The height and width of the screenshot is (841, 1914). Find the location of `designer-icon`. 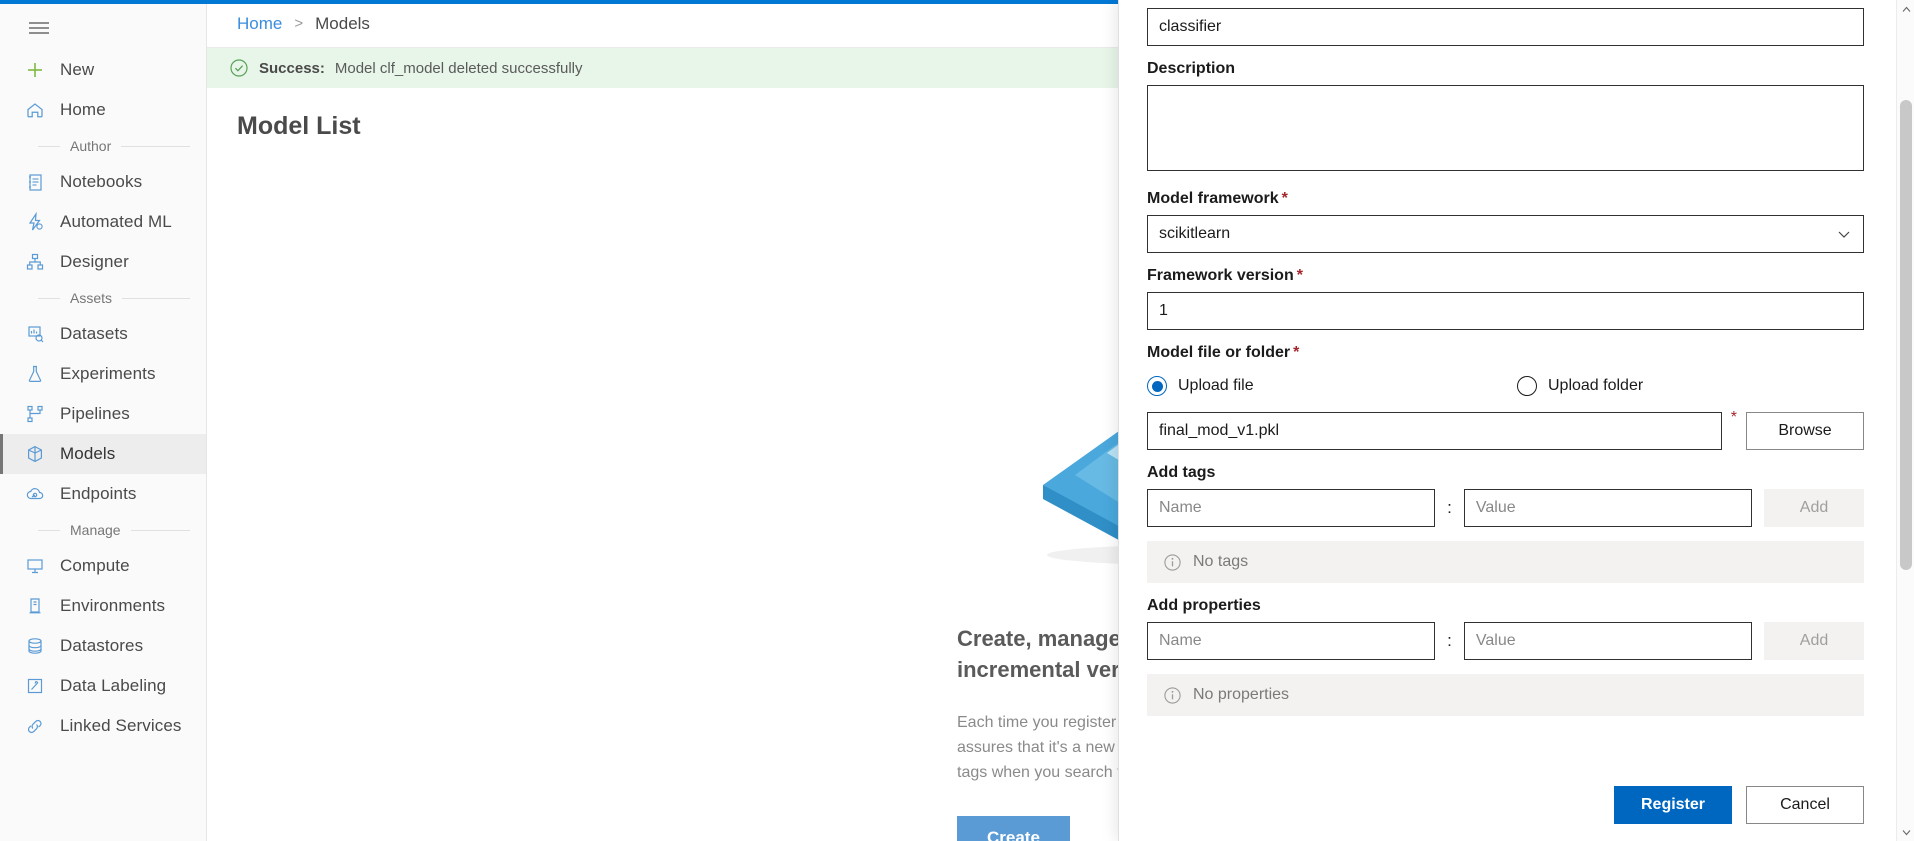

designer-icon is located at coordinates (35, 262).